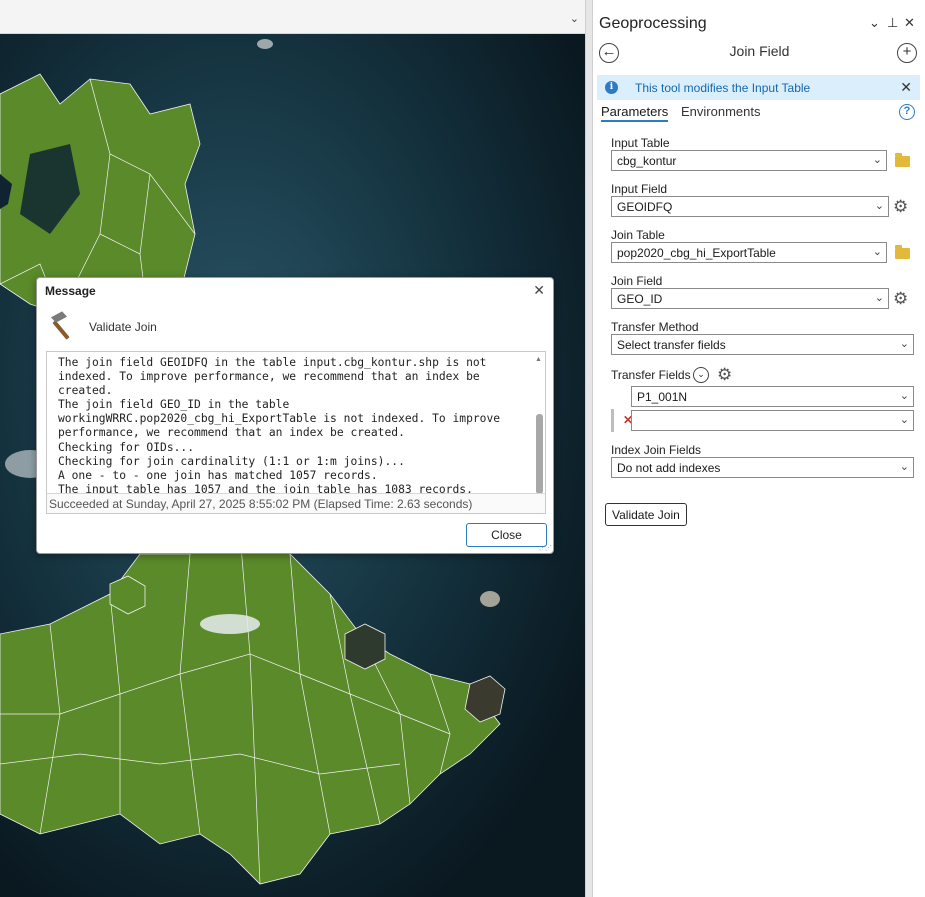 The image size is (925, 897). Describe the element at coordinates (85, 391) in the screenshot. I see `message-line: created.` at that location.